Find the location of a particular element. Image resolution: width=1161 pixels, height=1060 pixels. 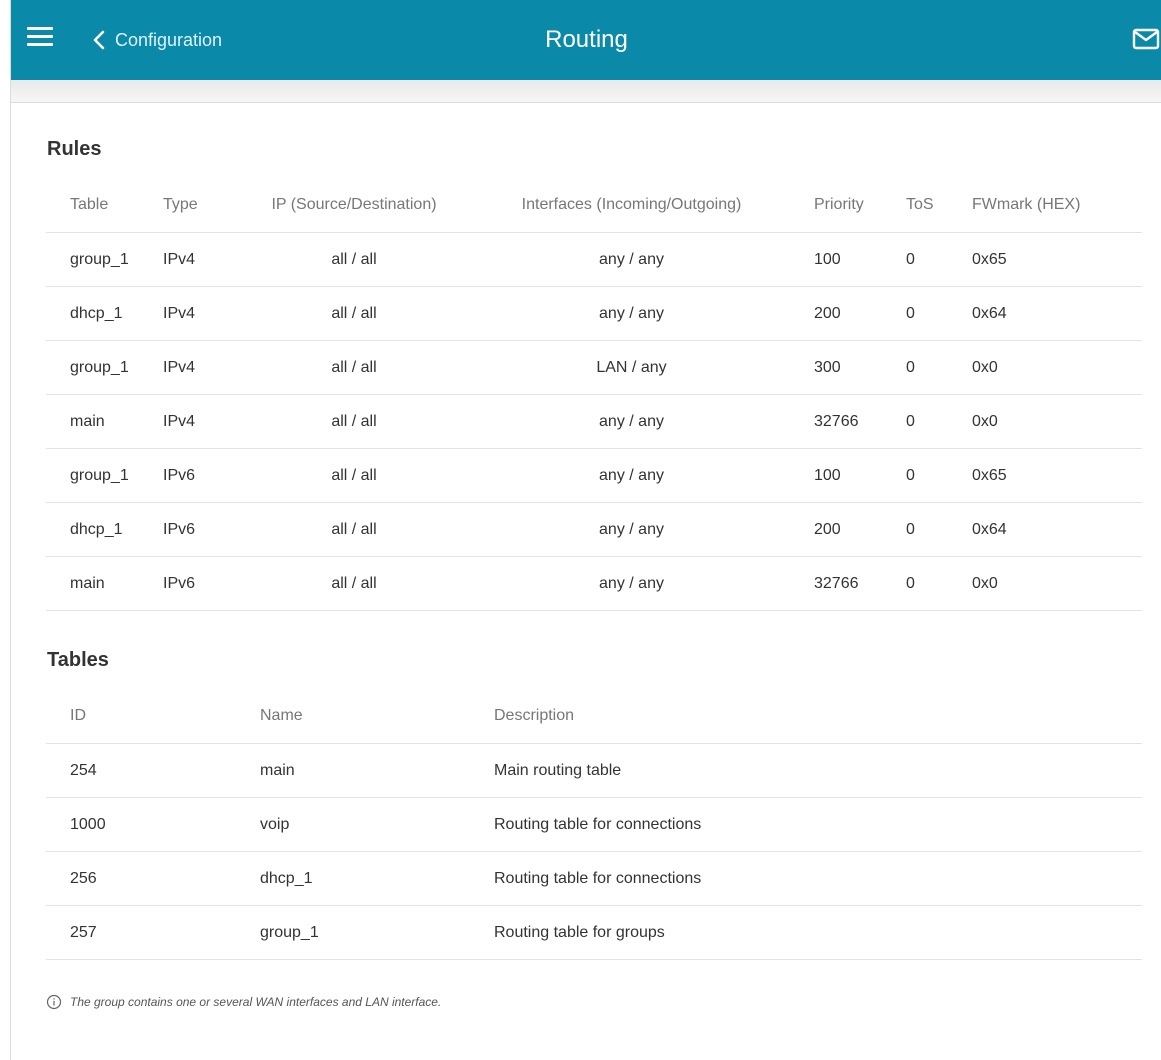

table-row: 256 dhcp_1 Routing table for connections is located at coordinates (594, 878).